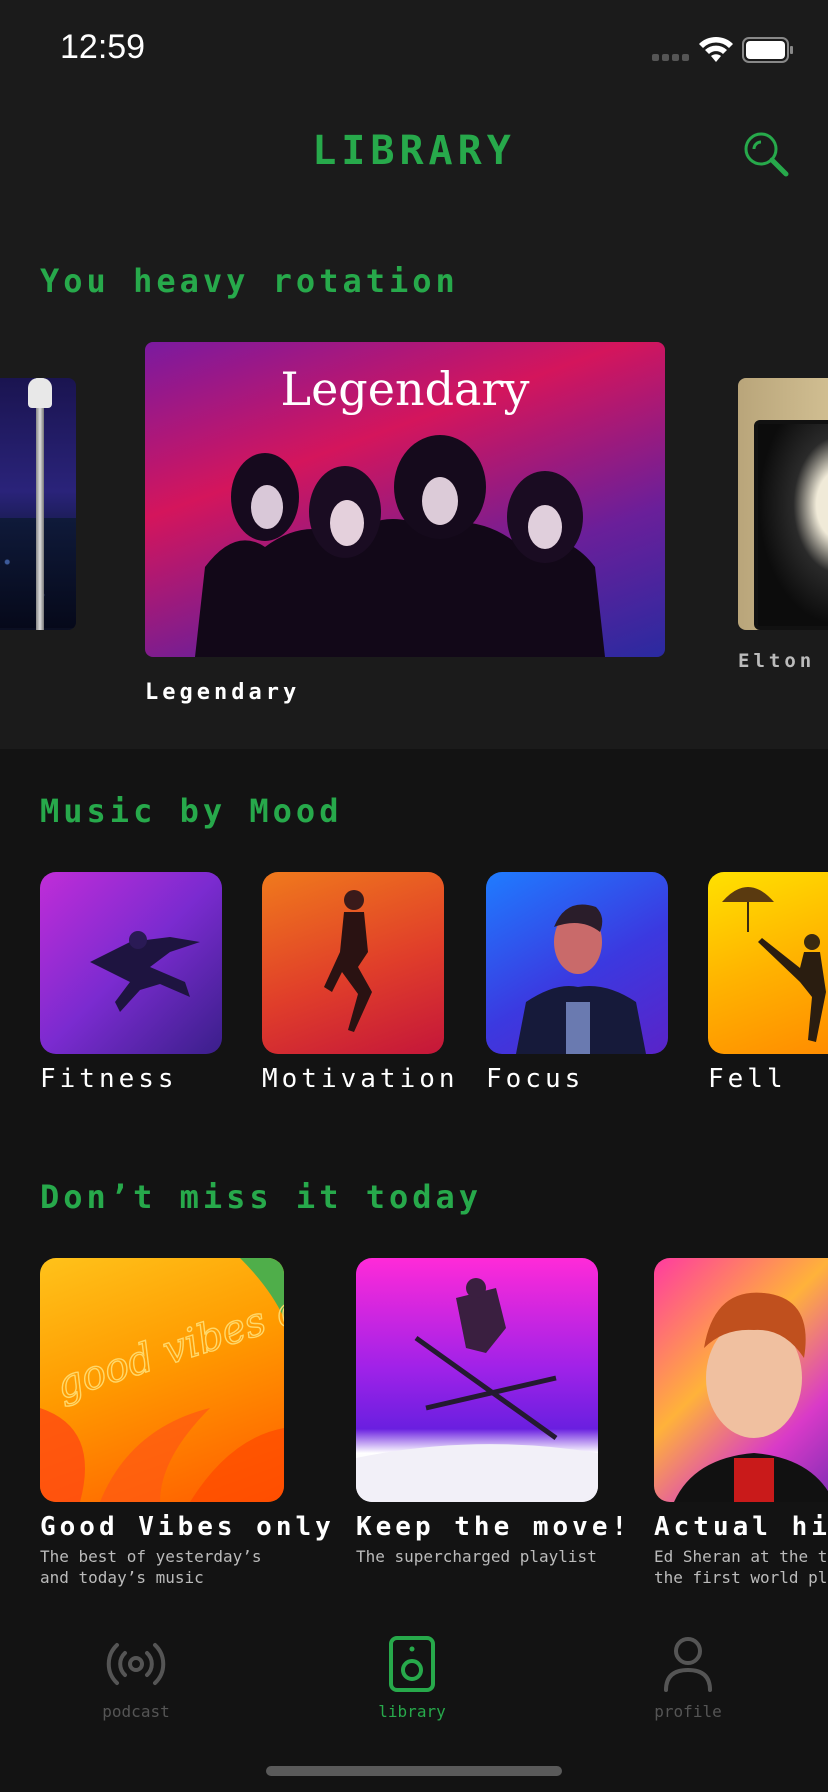 The height and width of the screenshot is (1792, 828). I want to click on mood-label-motivation: Motivation, so click(360, 1079).